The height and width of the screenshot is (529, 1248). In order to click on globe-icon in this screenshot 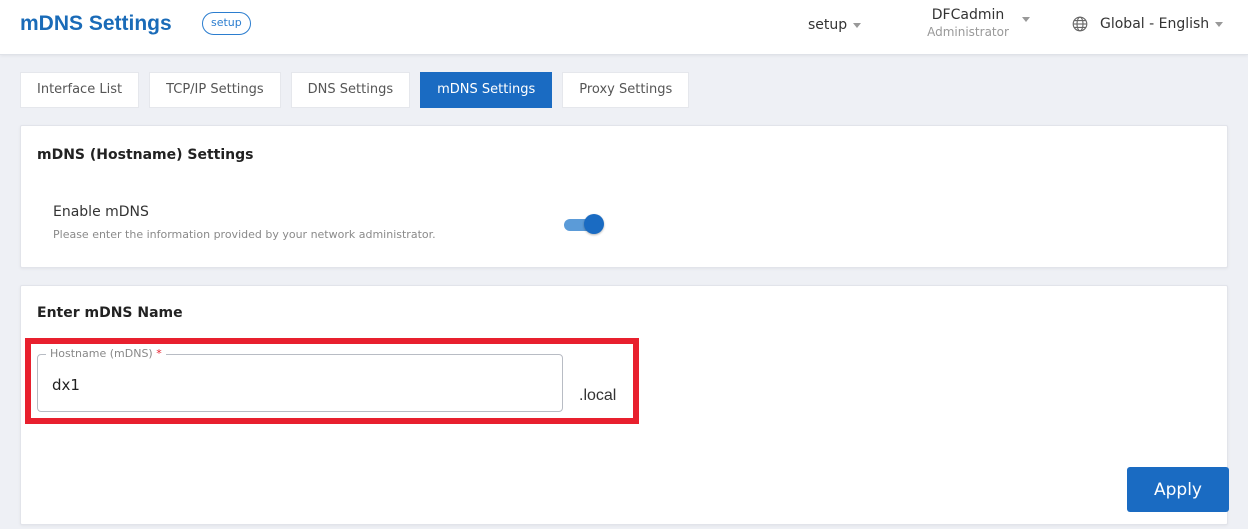, I will do `click(1080, 24)`.